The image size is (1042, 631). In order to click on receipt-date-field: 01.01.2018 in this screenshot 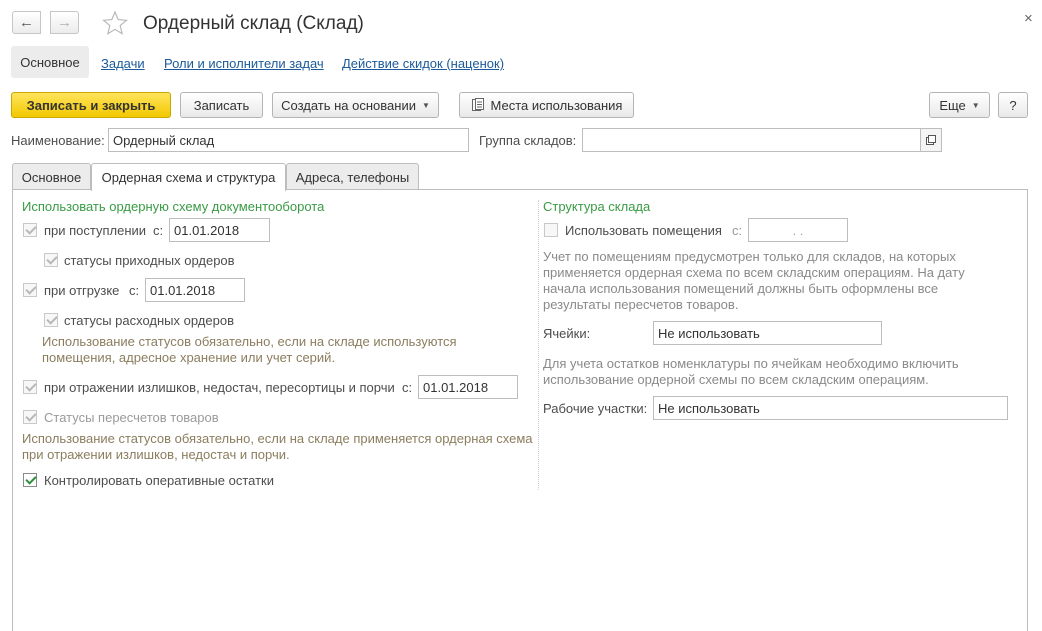, I will do `click(219, 230)`.